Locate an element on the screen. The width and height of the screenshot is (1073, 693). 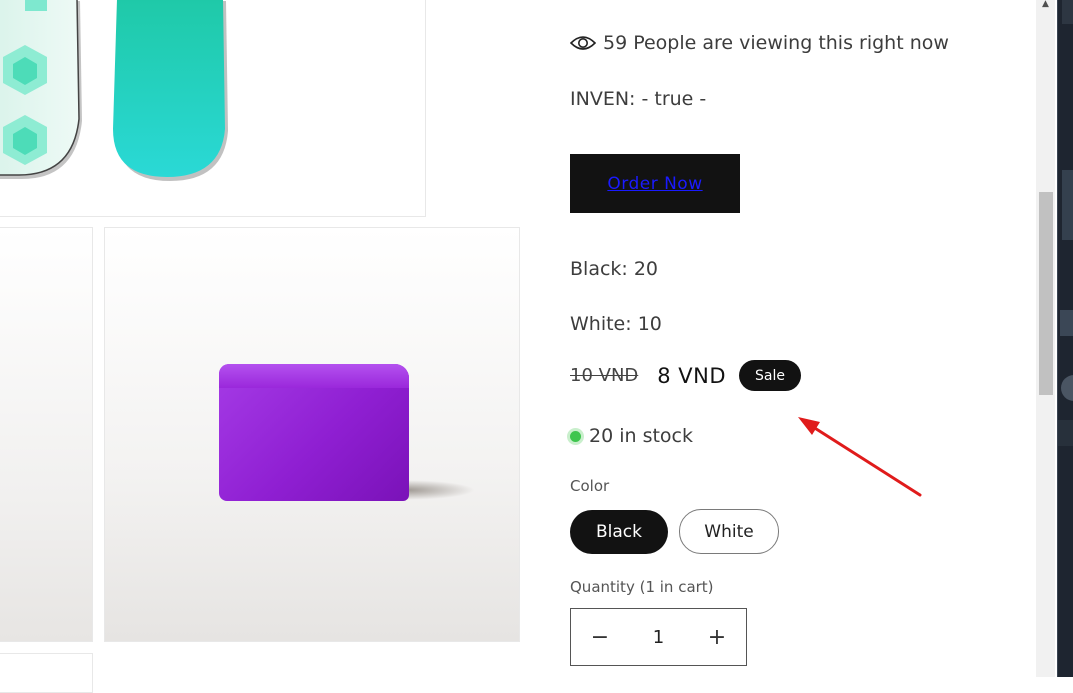
quantity-input: 1 is located at coordinates (658, 637).